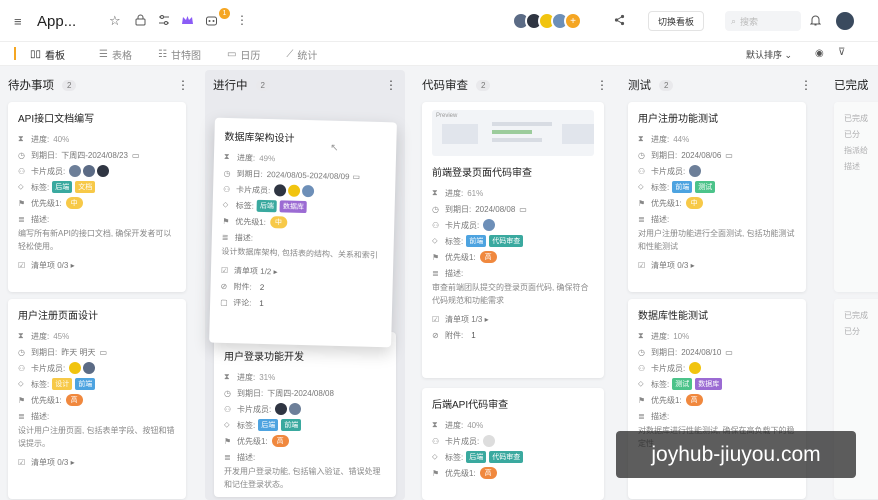 The image size is (878, 500). I want to click on tab-table: ☰ 表格, so click(115, 54).